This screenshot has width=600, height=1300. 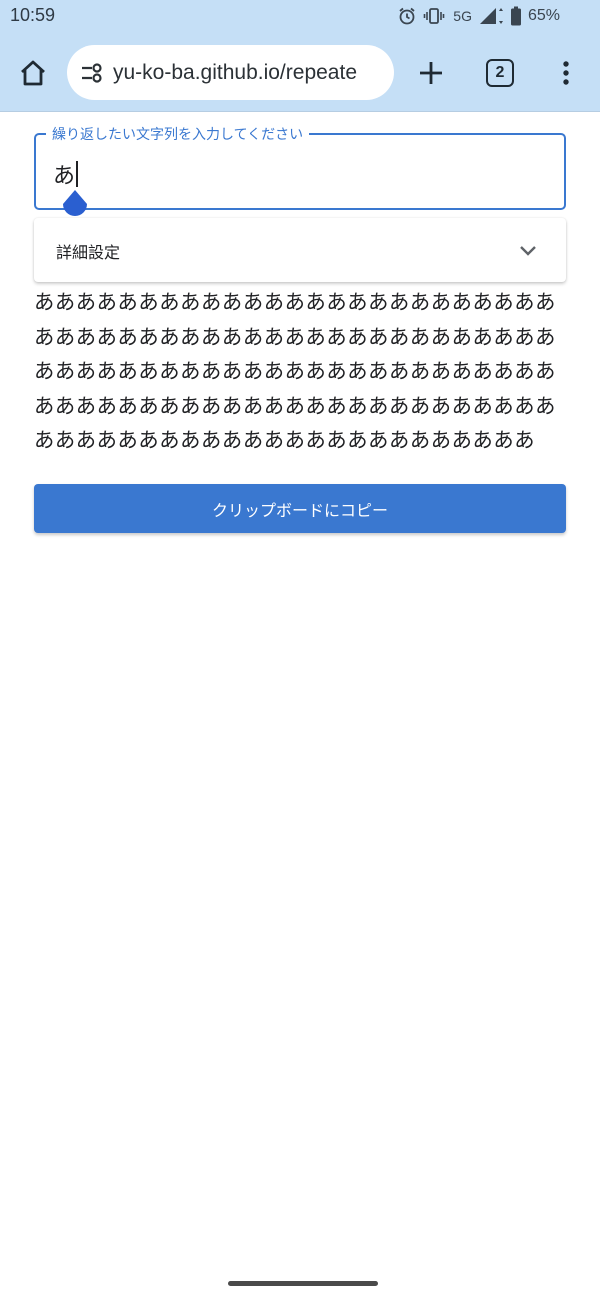 I want to click on tab-count: 2, so click(x=500, y=72).